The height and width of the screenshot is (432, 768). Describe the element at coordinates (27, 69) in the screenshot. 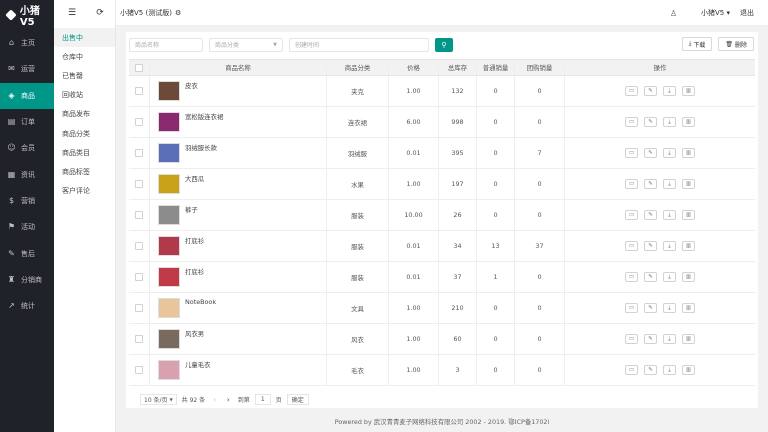

I see `sidebar-item-1: ✉ 运营` at that location.